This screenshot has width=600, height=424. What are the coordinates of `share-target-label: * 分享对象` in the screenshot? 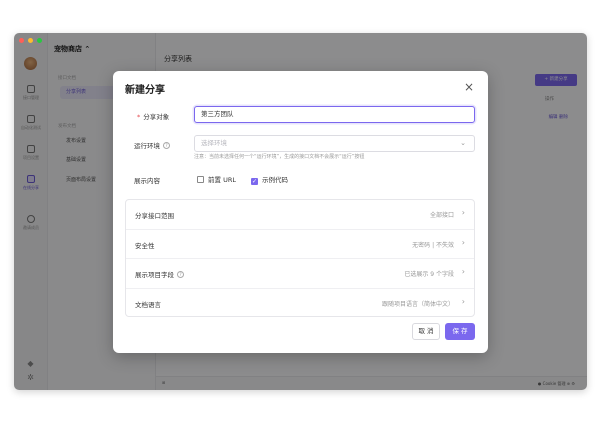 It's located at (153, 117).